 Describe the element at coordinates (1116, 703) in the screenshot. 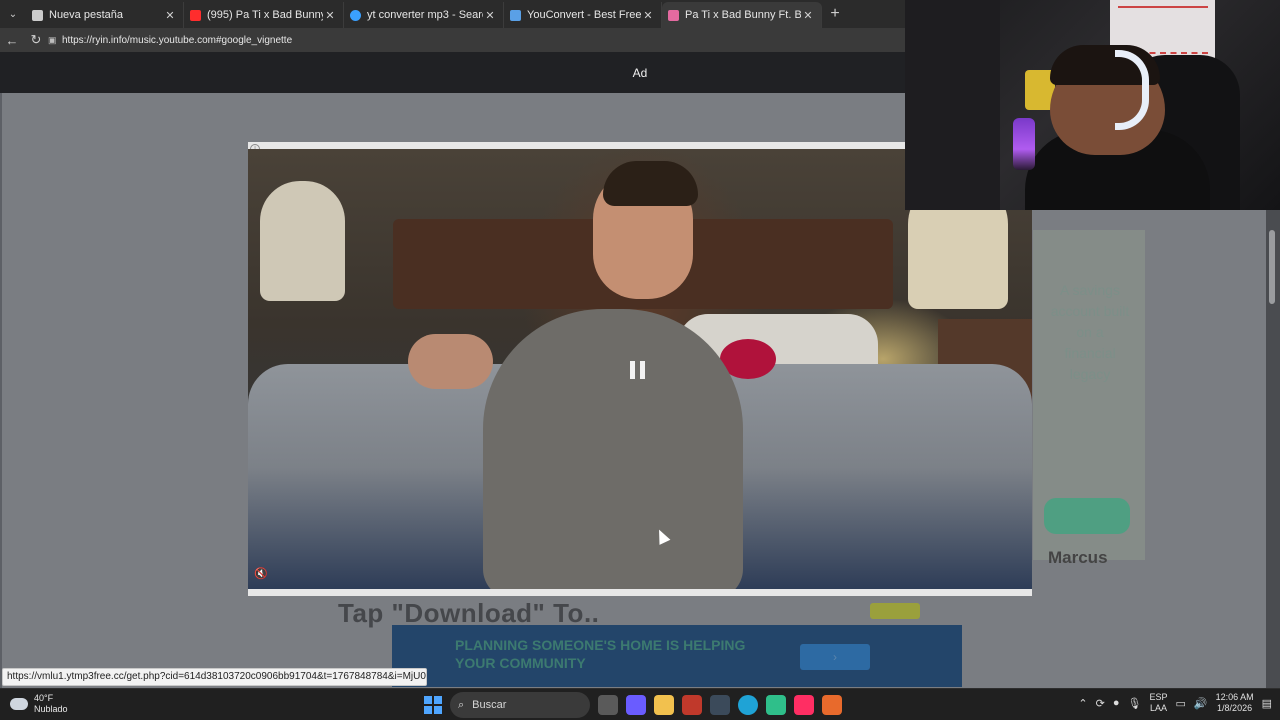

I see `app-tray-icon: ●` at that location.